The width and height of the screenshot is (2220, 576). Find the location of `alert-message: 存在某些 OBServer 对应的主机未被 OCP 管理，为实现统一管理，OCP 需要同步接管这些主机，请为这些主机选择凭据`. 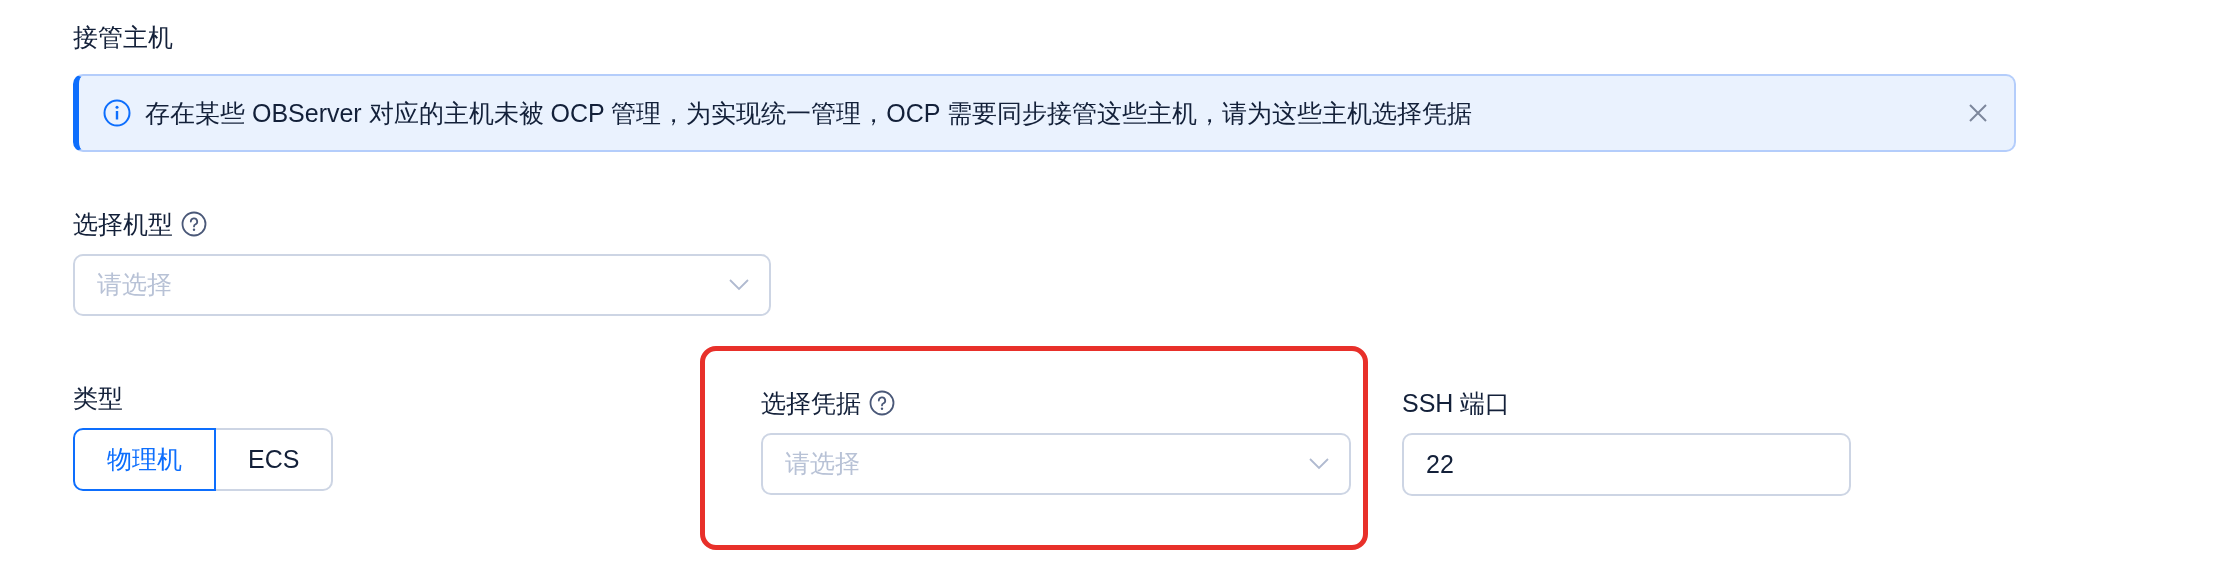

alert-message: 存在某些 OBServer 对应的主机未被 OCP 管理，为实现统一管理，OCP 需要同步接管这些主机，请为这些主机选择凭据 is located at coordinates (809, 113).